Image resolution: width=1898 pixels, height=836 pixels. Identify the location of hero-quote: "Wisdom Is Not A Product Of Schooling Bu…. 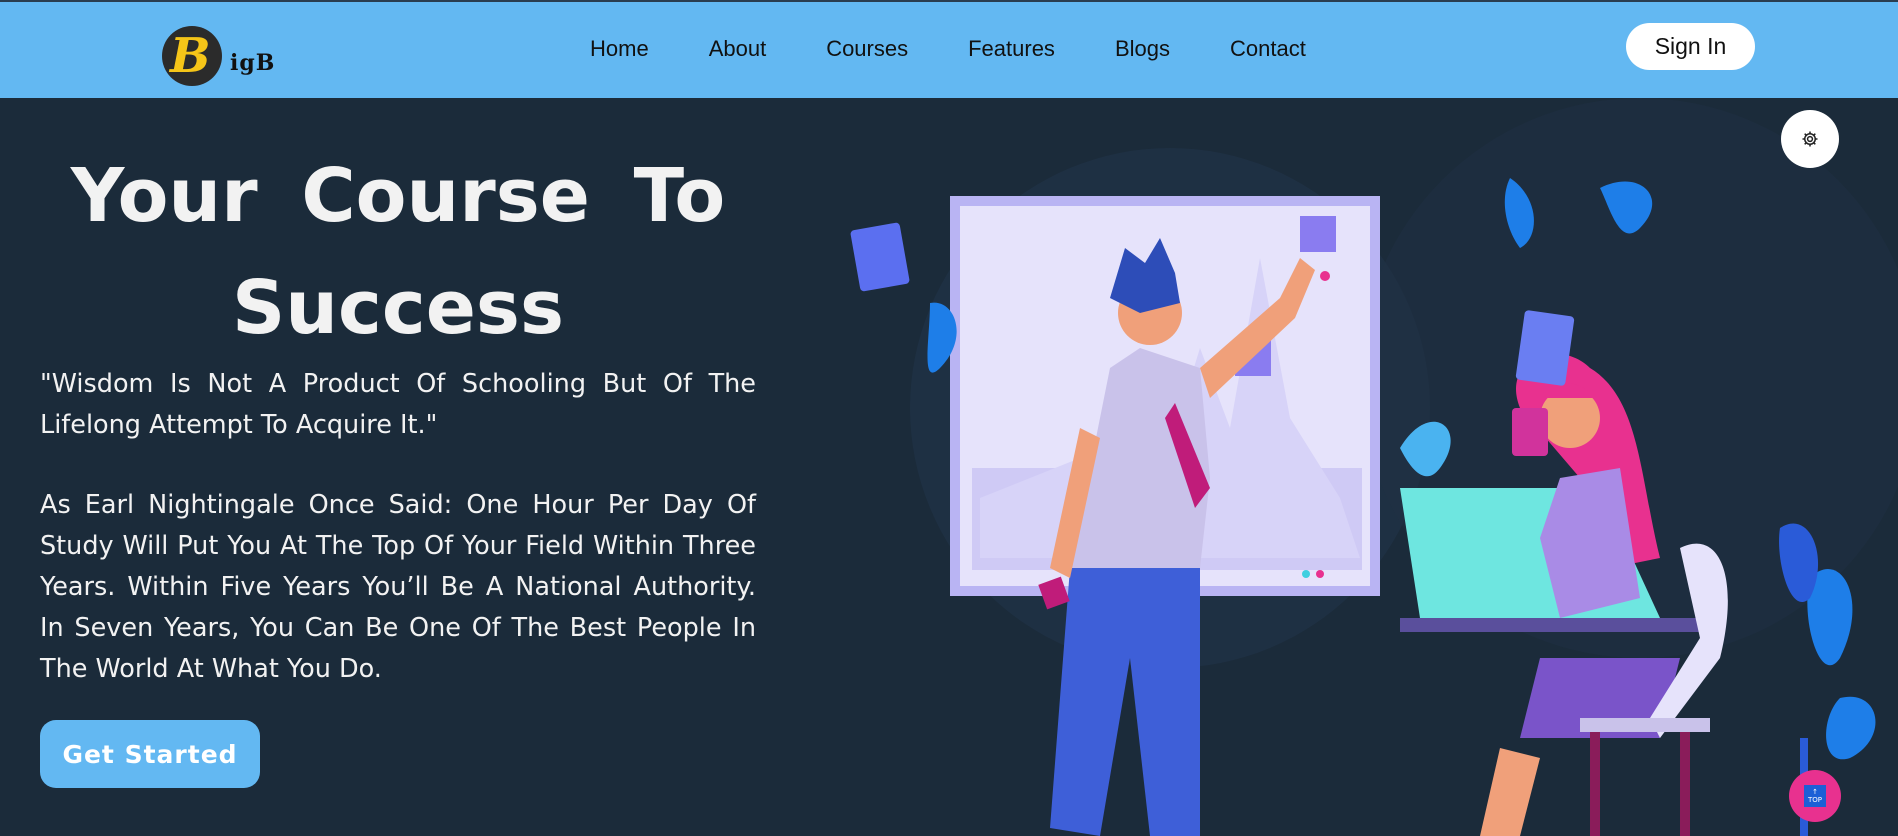
(398, 404).